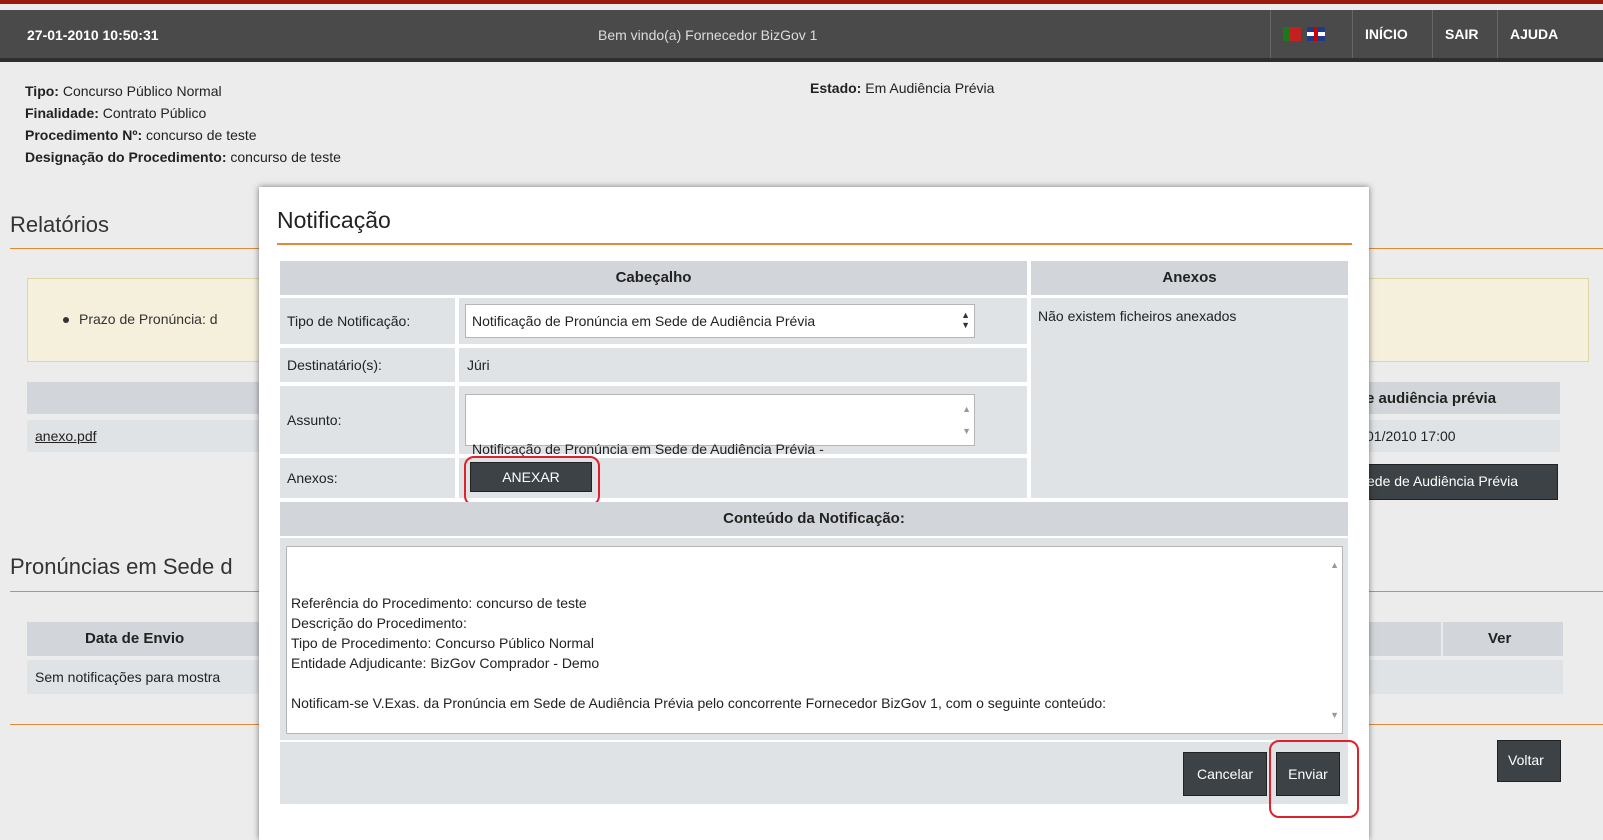 The image size is (1603, 840). What do you see at coordinates (1334, 565) in the screenshot?
I see `content-scroll-up-icon: ▲` at bounding box center [1334, 565].